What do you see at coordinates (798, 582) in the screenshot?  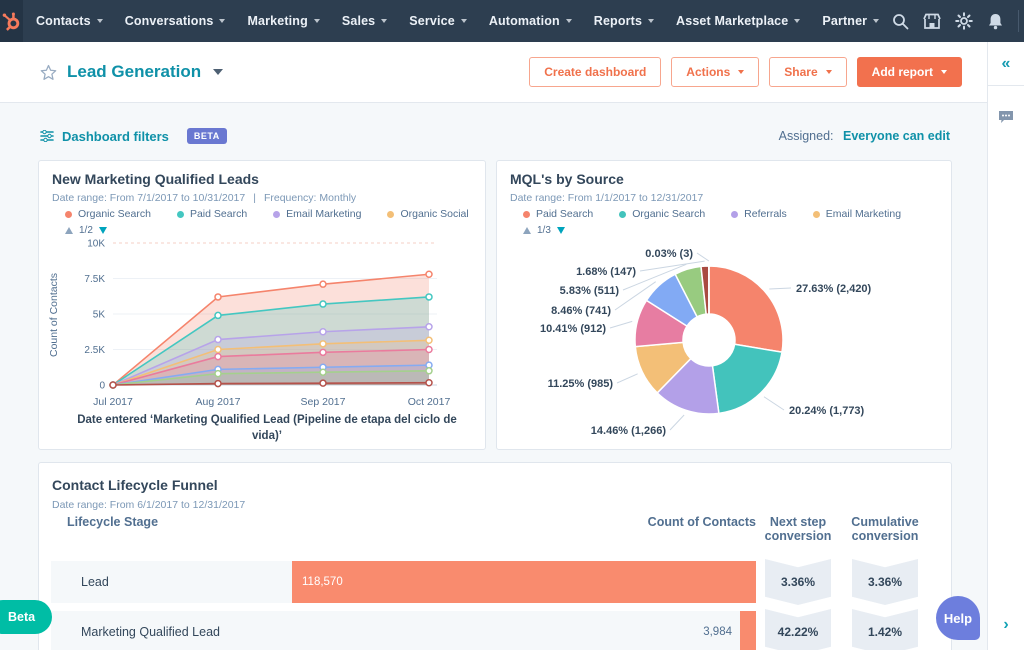 I see `next-step-conversion-badge: 3.36%` at bounding box center [798, 582].